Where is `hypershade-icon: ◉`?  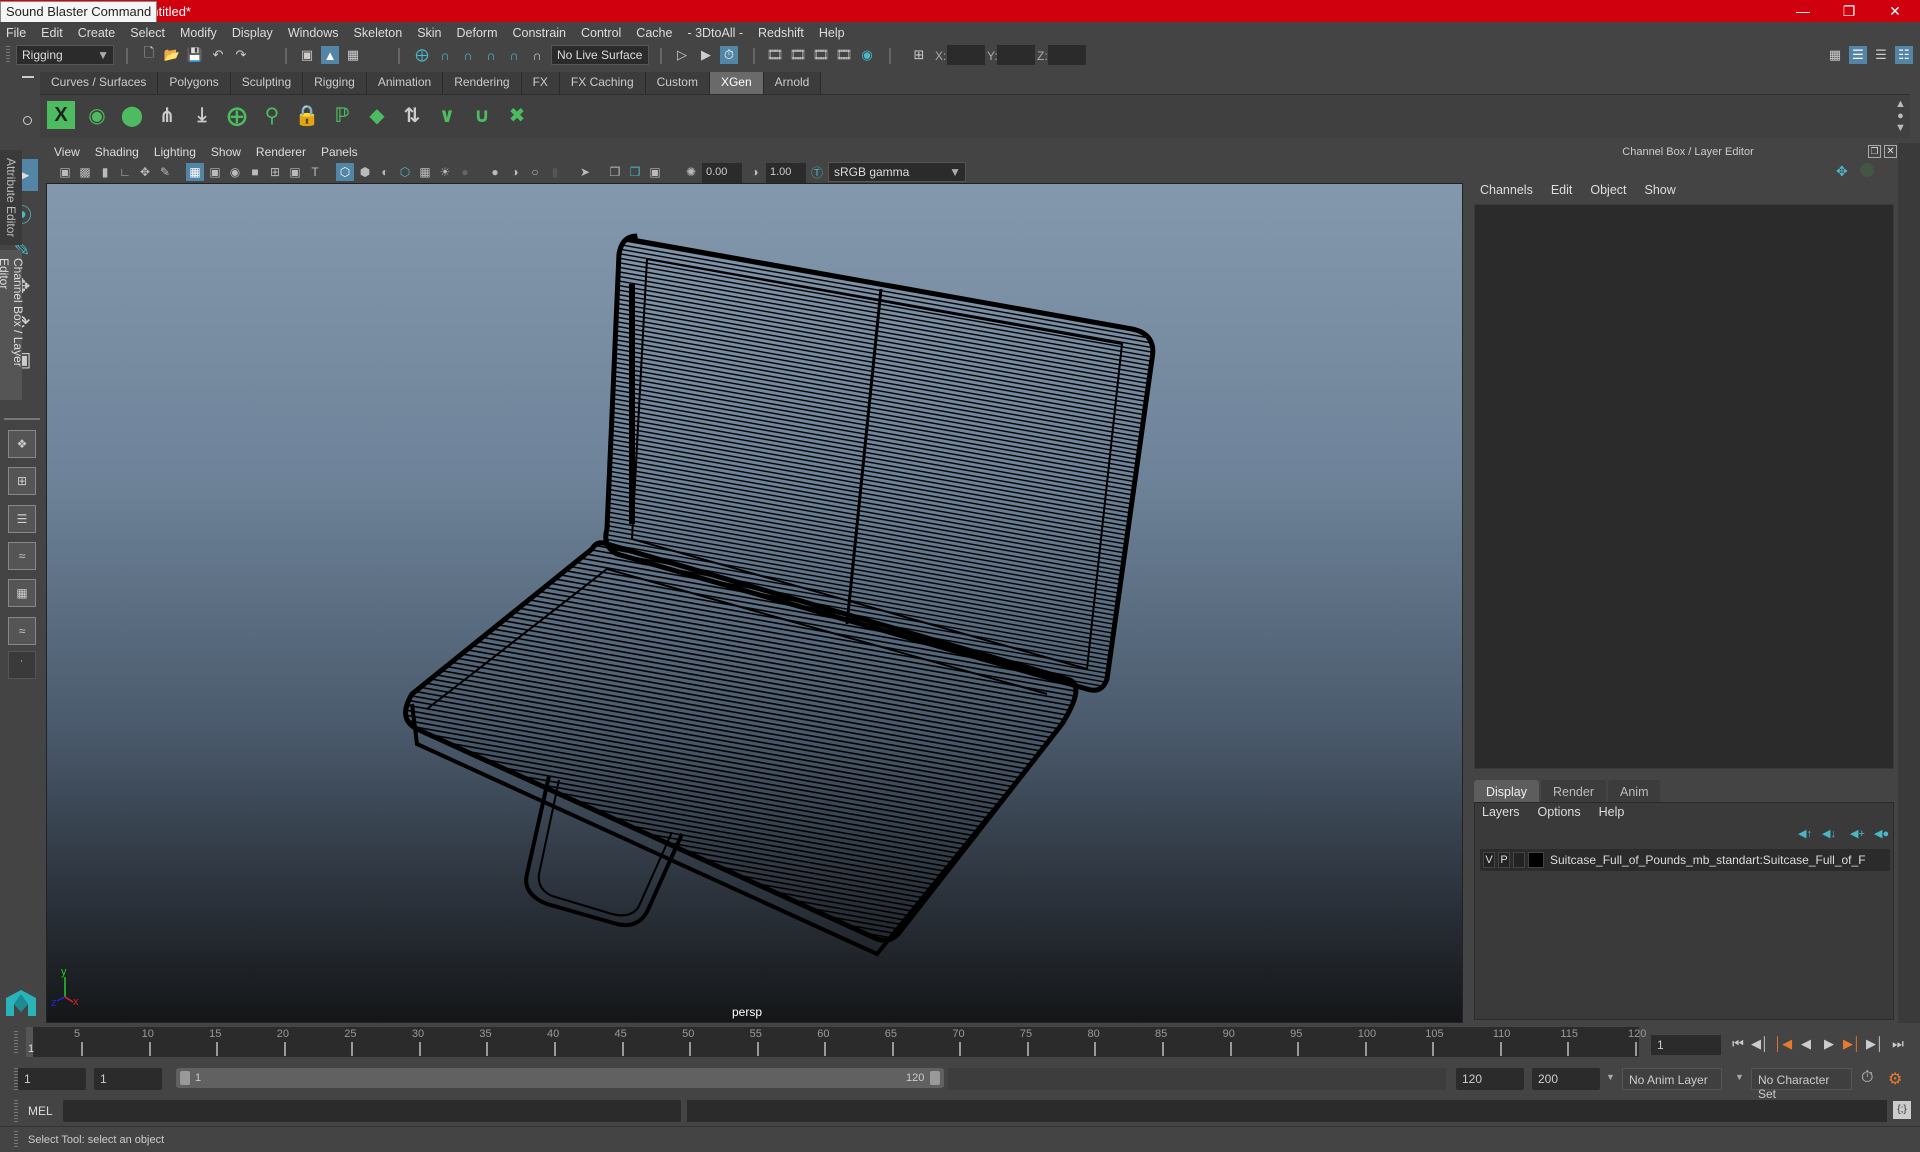
hypershade-icon: ◉ is located at coordinates (867, 55).